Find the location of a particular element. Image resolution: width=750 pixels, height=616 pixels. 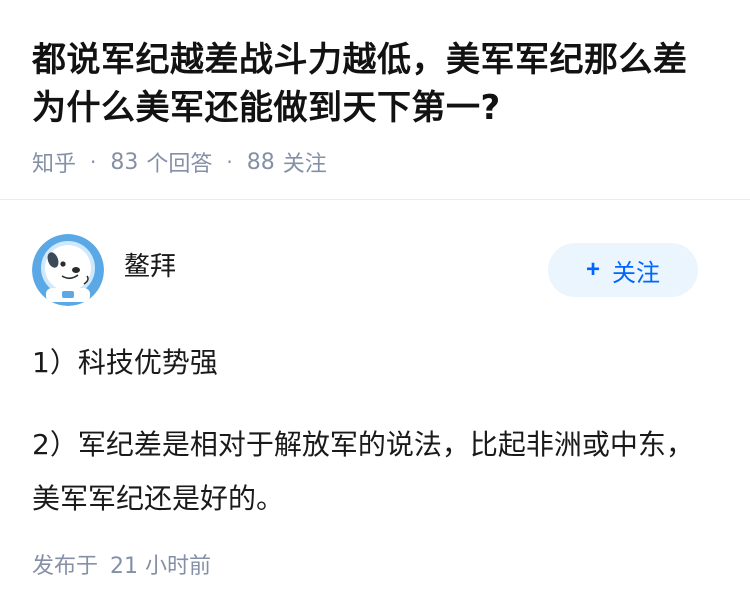

publish-info: 发布于 21 小时前 is located at coordinates (121, 564).